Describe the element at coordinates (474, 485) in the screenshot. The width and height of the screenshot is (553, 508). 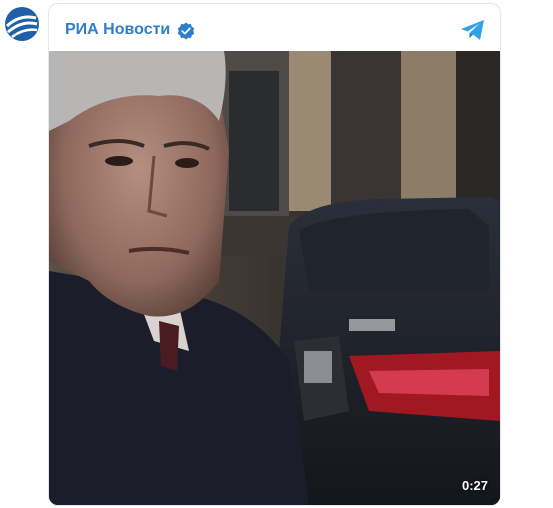
I see `video-duration: 0:27` at that location.